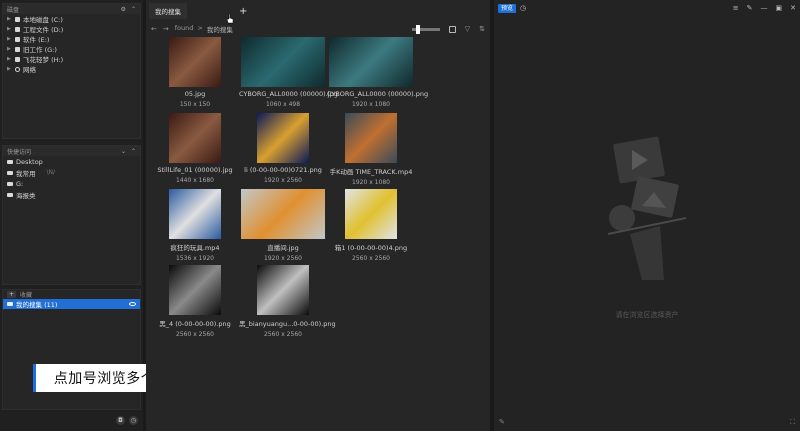 The width and height of the screenshot is (800, 431). What do you see at coordinates (71, 59) in the screenshot?
I see `disk-item: ▶ 飞花轻梦 (H:)` at bounding box center [71, 59].